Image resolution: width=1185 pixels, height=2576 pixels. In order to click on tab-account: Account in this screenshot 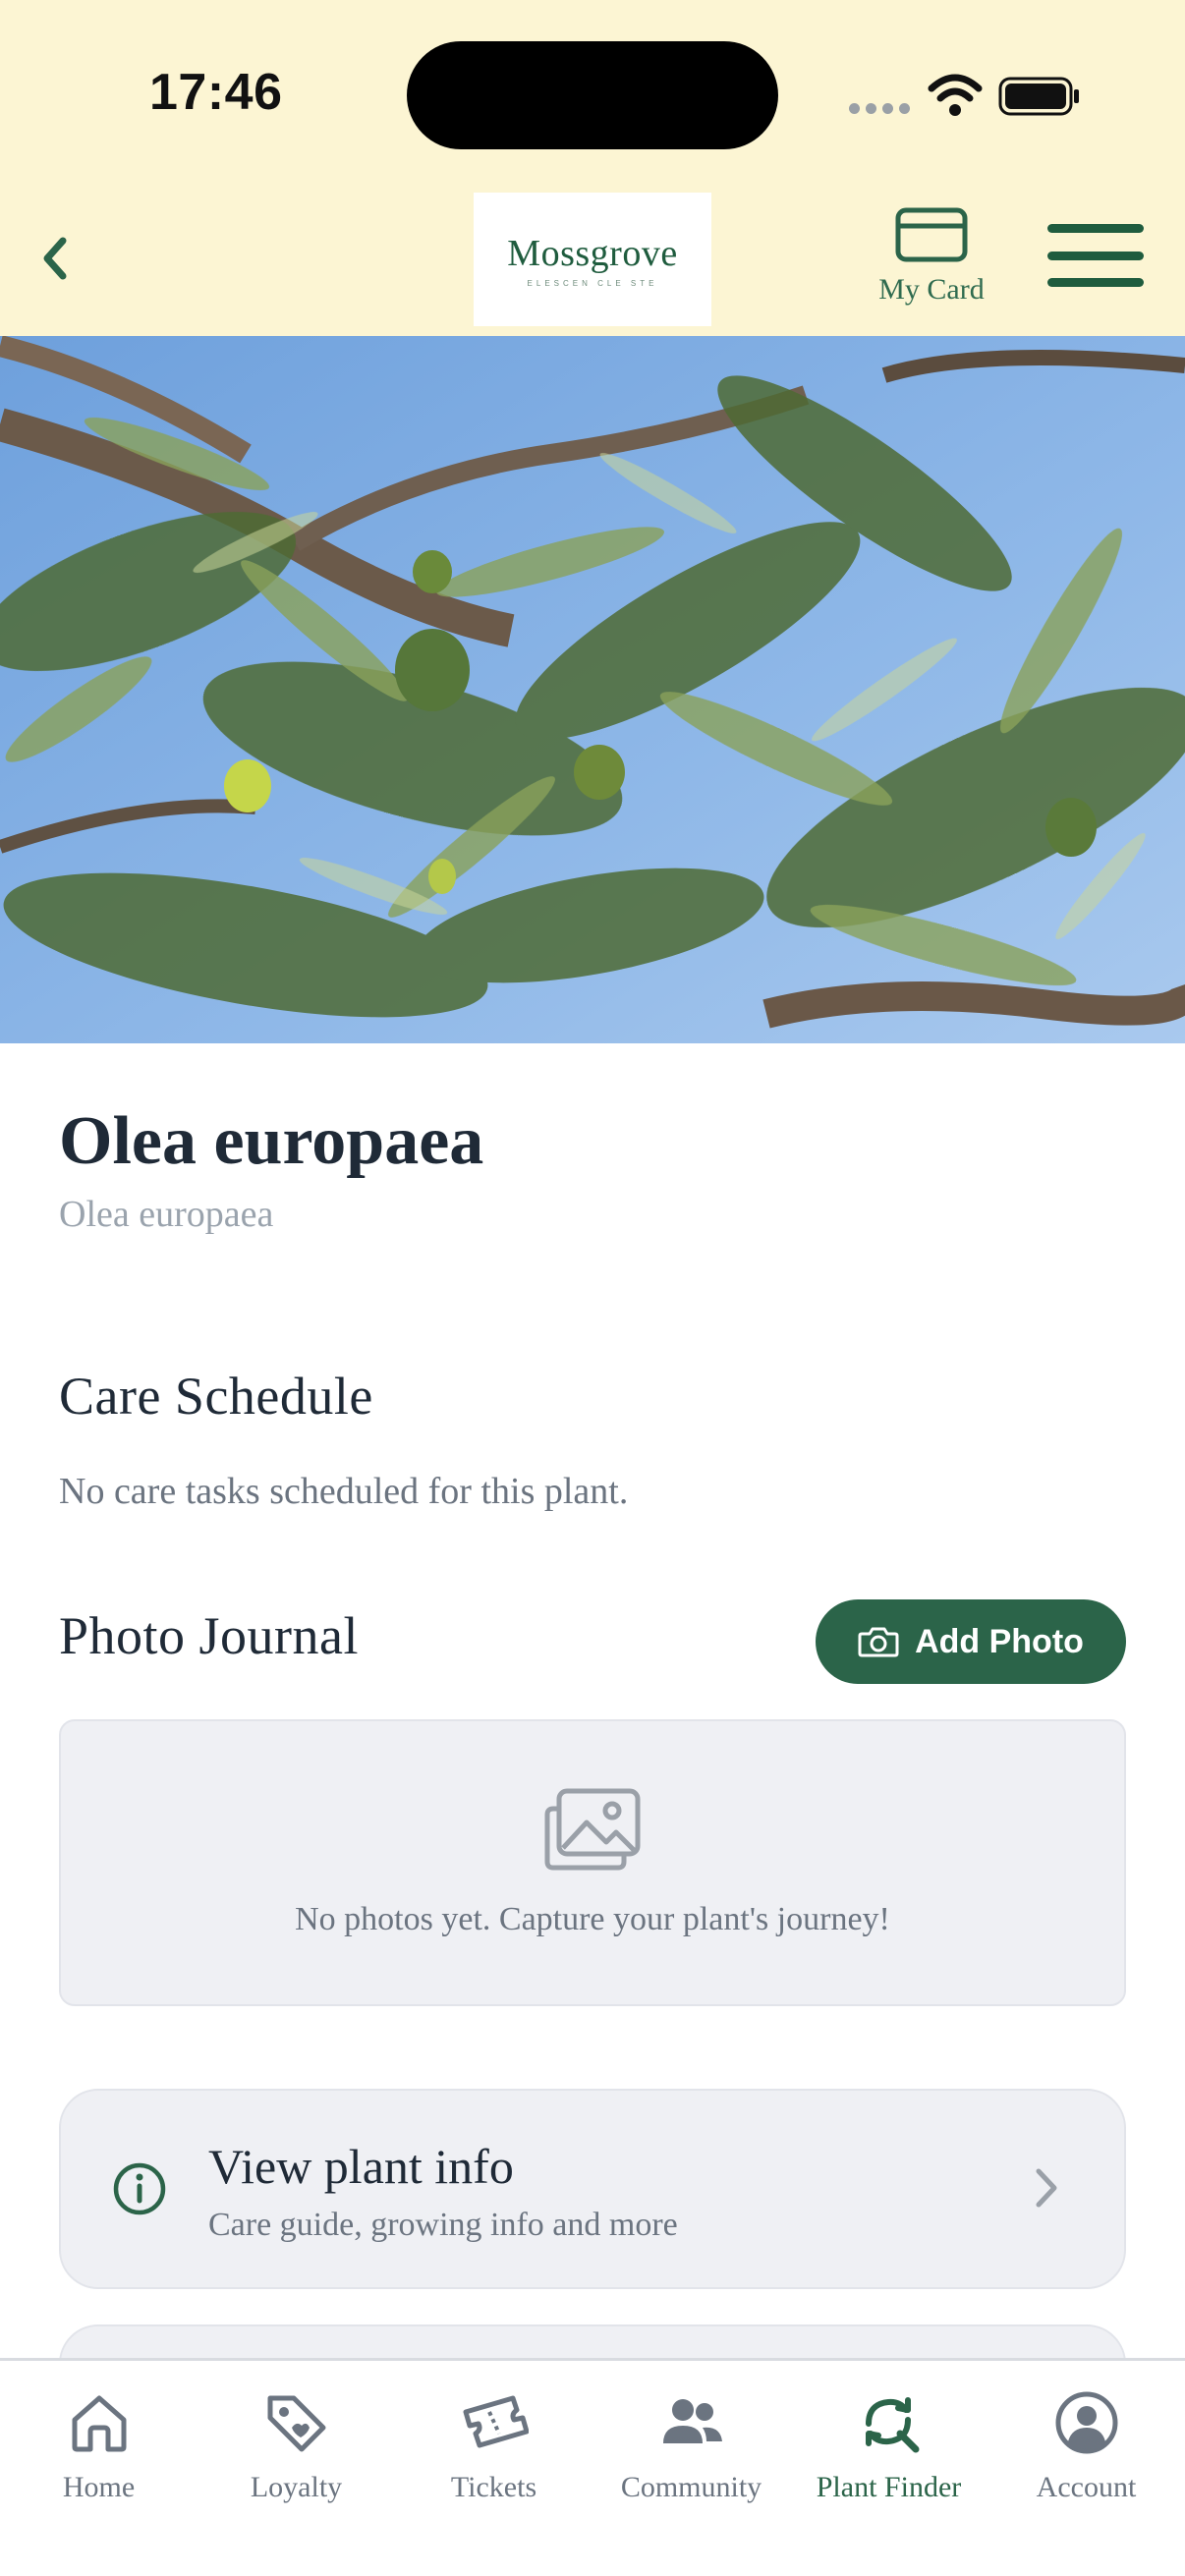, I will do `click(1087, 2468)`.